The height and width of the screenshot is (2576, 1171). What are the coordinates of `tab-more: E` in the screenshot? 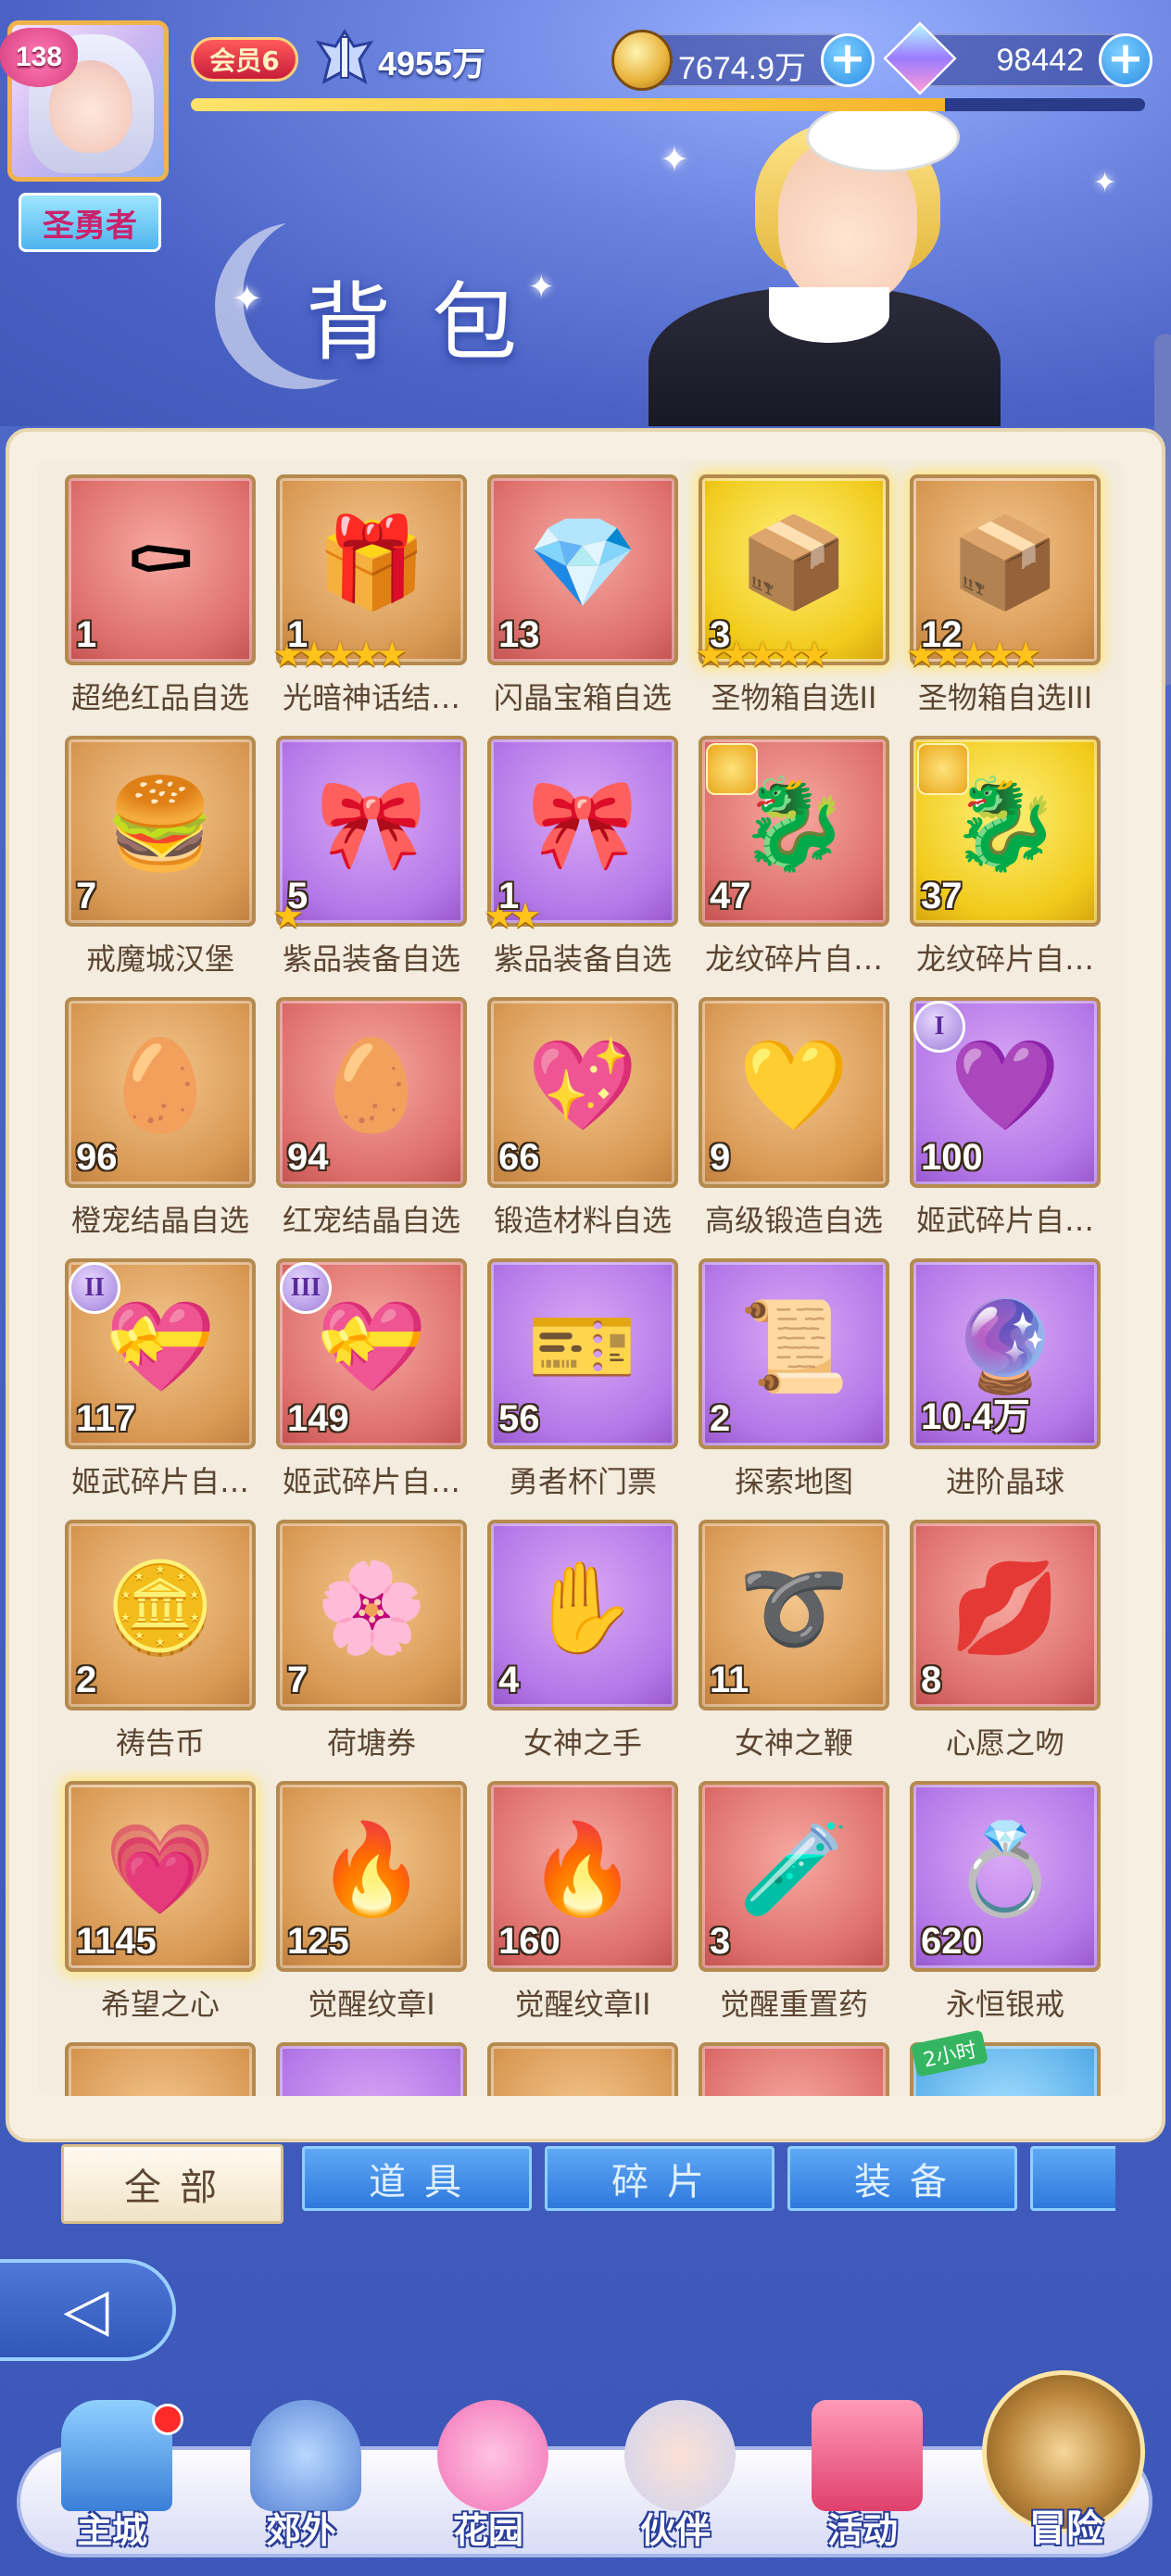 It's located at (1072, 2179).